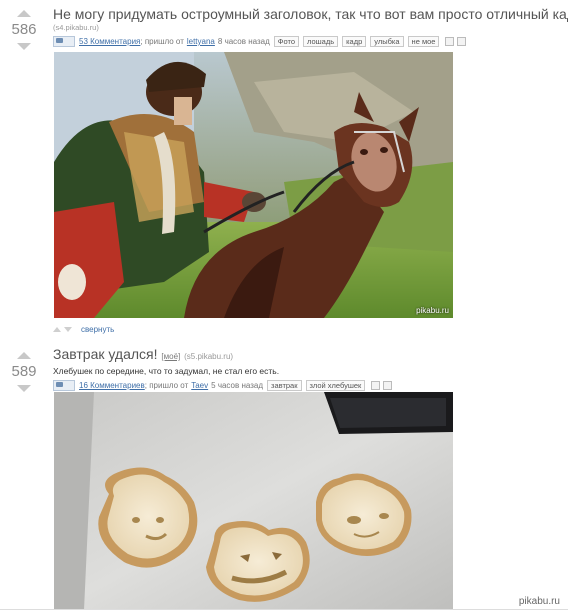  I want to click on post-title: Завтрак удался!, so click(105, 354).